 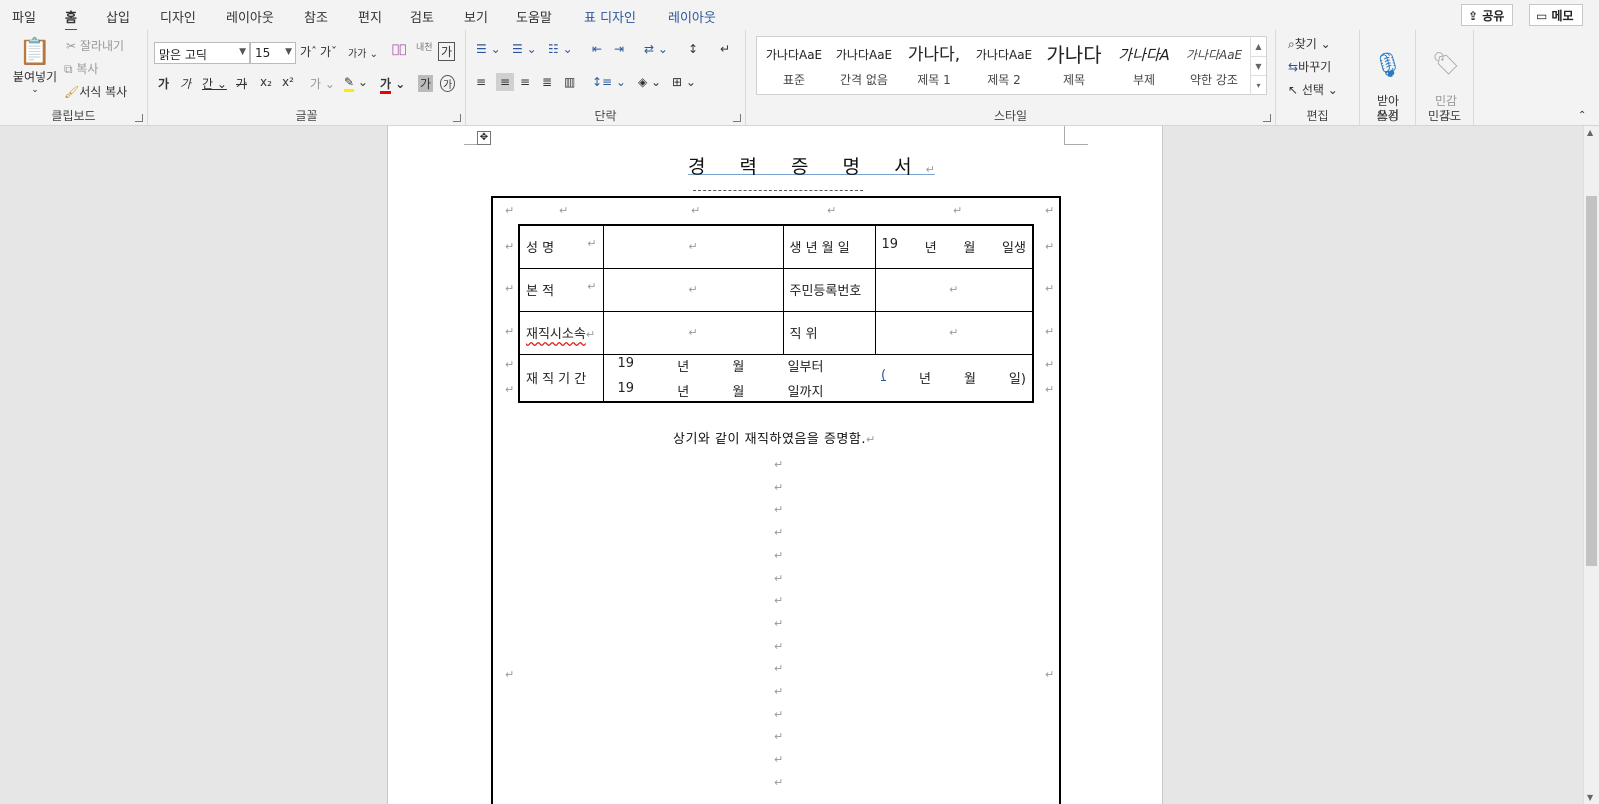 I want to click on position-value-cell: ↵, so click(x=954, y=332).